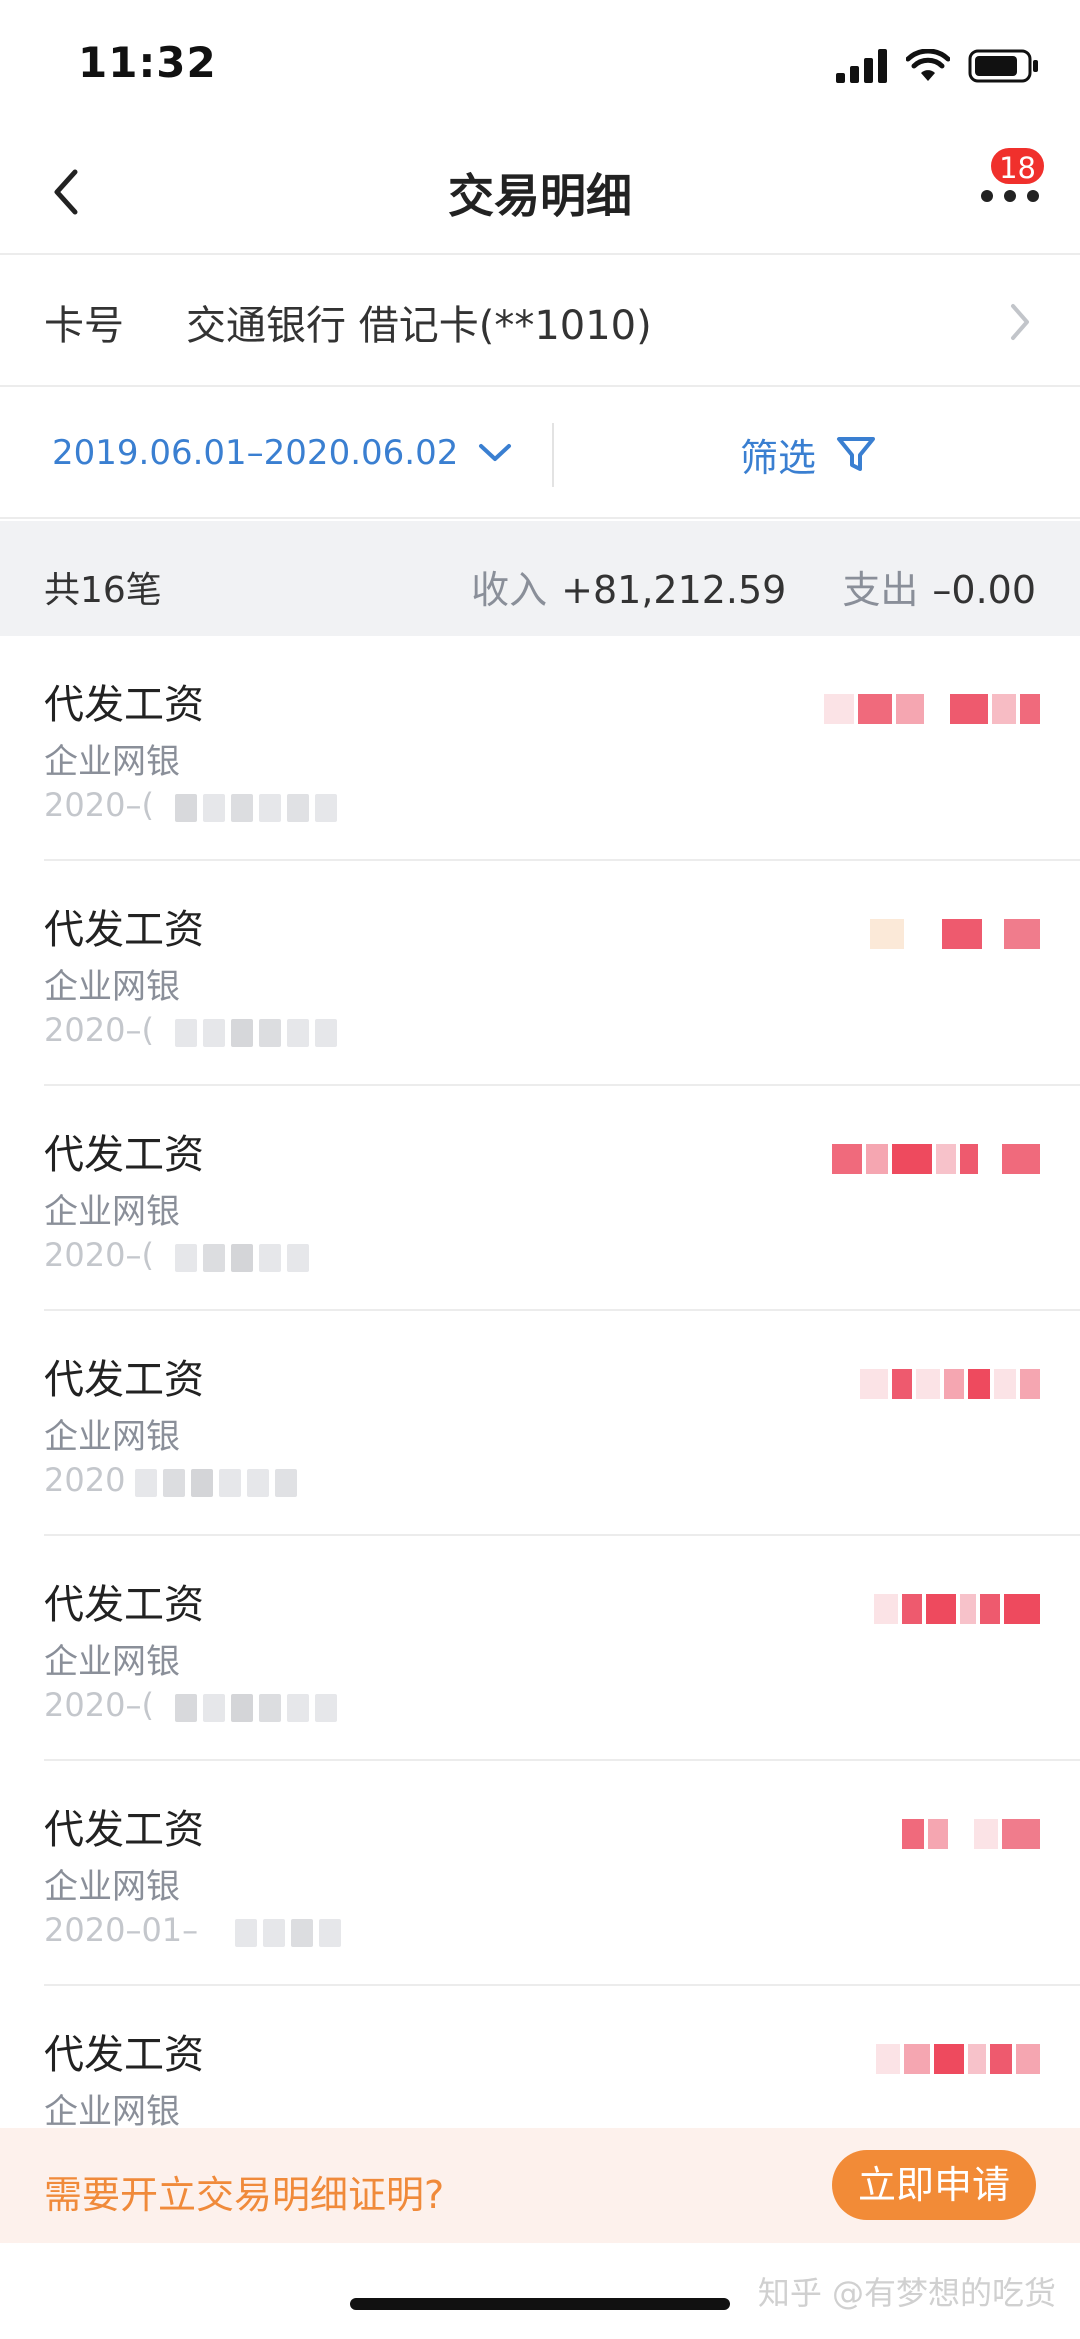  Describe the element at coordinates (495, 452) in the screenshot. I see `chevron-down-icon` at that location.